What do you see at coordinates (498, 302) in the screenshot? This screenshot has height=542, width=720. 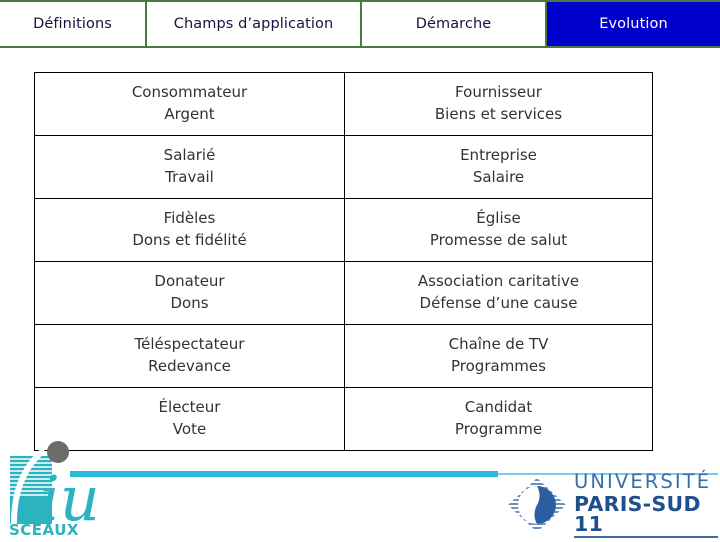 I see `cell-line-secondary: Défense d’une cause` at bounding box center [498, 302].